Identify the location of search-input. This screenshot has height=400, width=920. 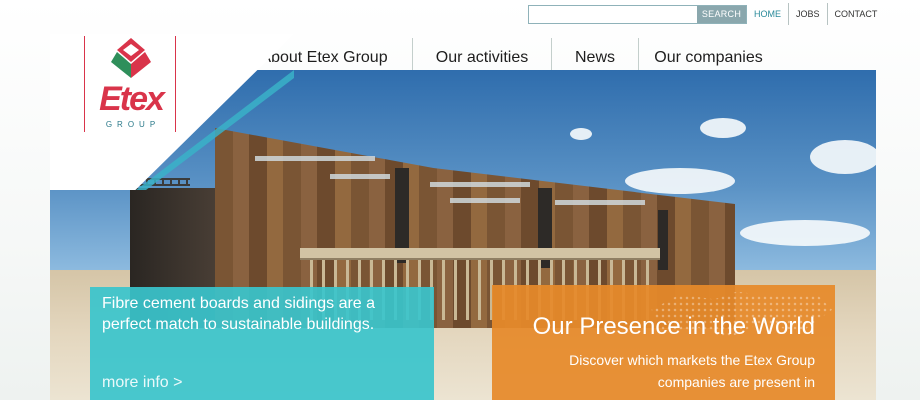
(613, 14).